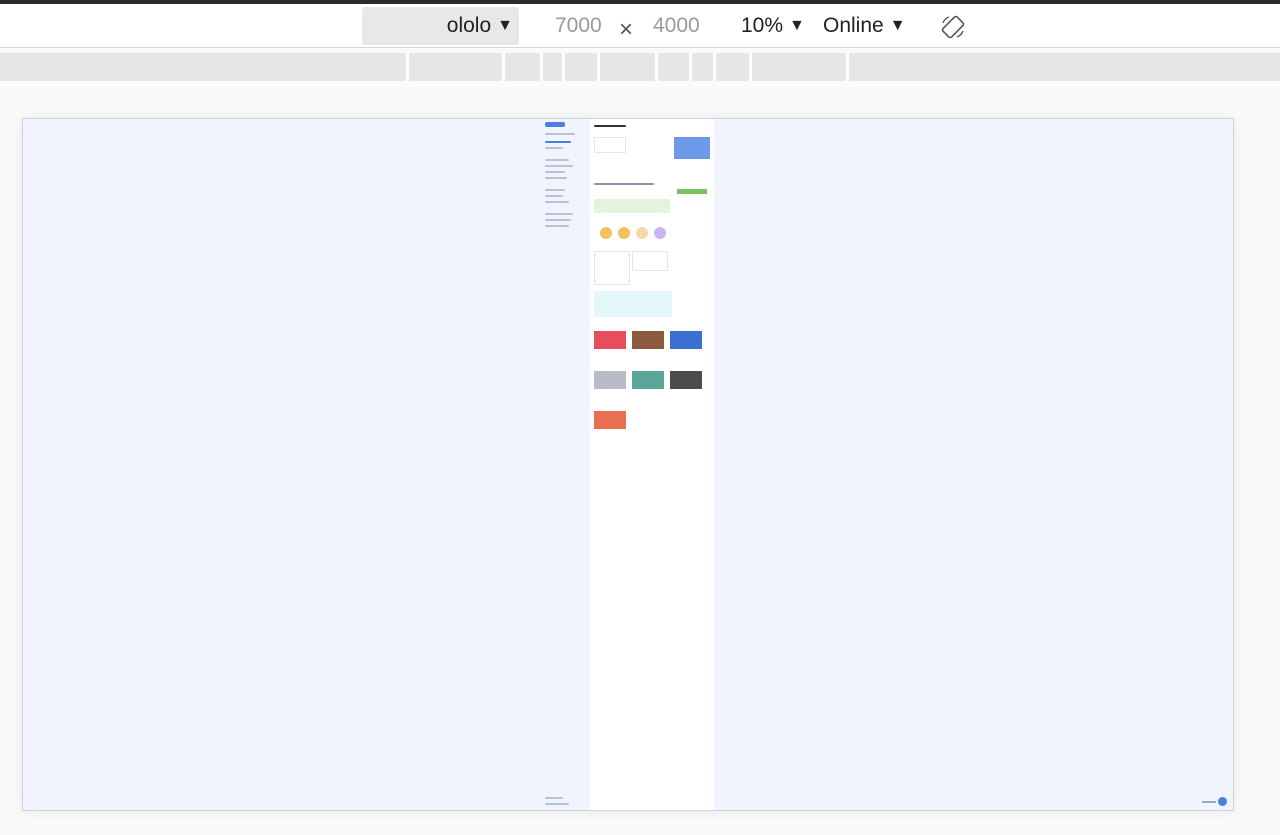 The height and width of the screenshot is (835, 1280). What do you see at coordinates (853, 25) in the screenshot?
I see `network-label: Online` at bounding box center [853, 25].